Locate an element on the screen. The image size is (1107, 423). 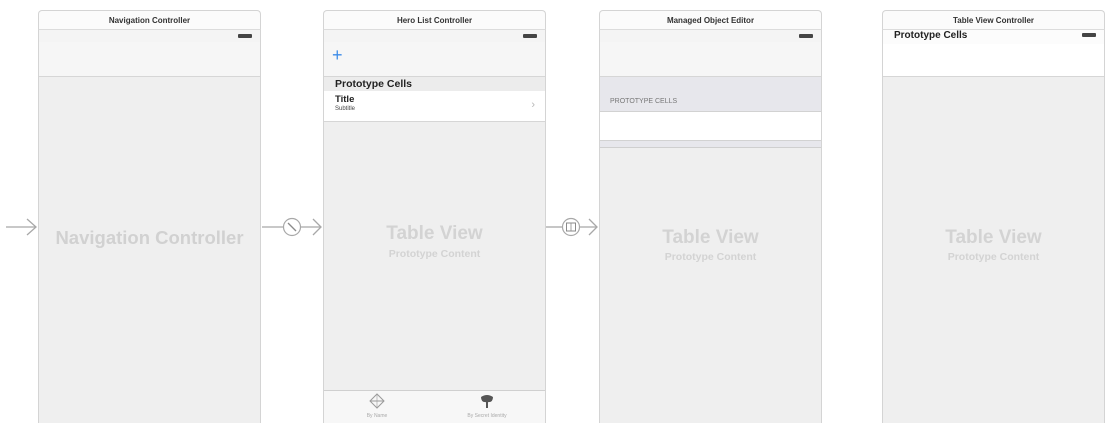
chevron-right-icon: › is located at coordinates (533, 105).